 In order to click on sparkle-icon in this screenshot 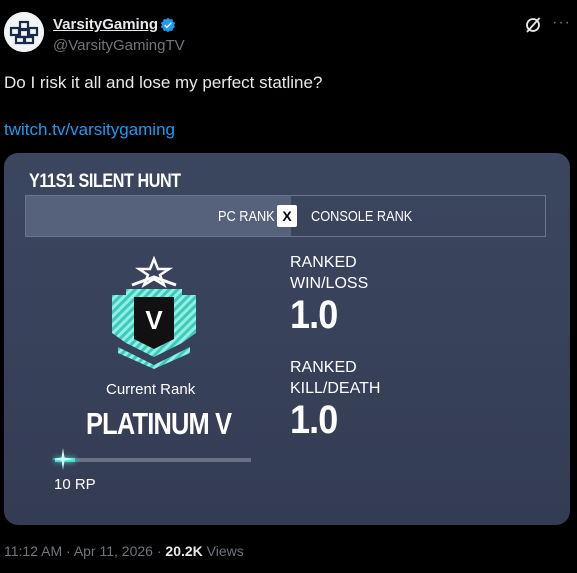, I will do `click(63, 459)`.